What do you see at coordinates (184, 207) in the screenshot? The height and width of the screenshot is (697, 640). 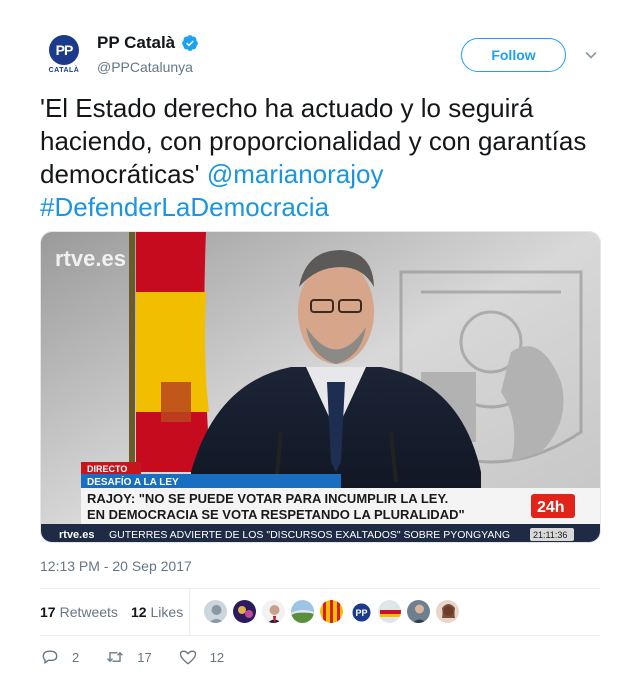 I see `hashtag-link: #DefenderLaDemocracia` at bounding box center [184, 207].